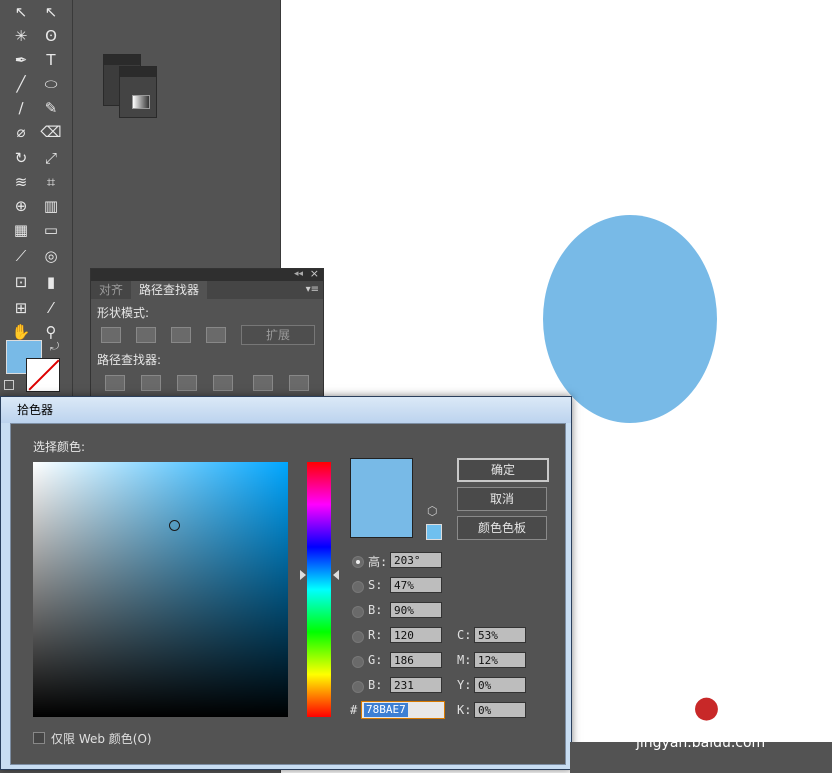 This screenshot has width=832, height=773. I want to click on cyan-field: 53%, so click(500, 635).